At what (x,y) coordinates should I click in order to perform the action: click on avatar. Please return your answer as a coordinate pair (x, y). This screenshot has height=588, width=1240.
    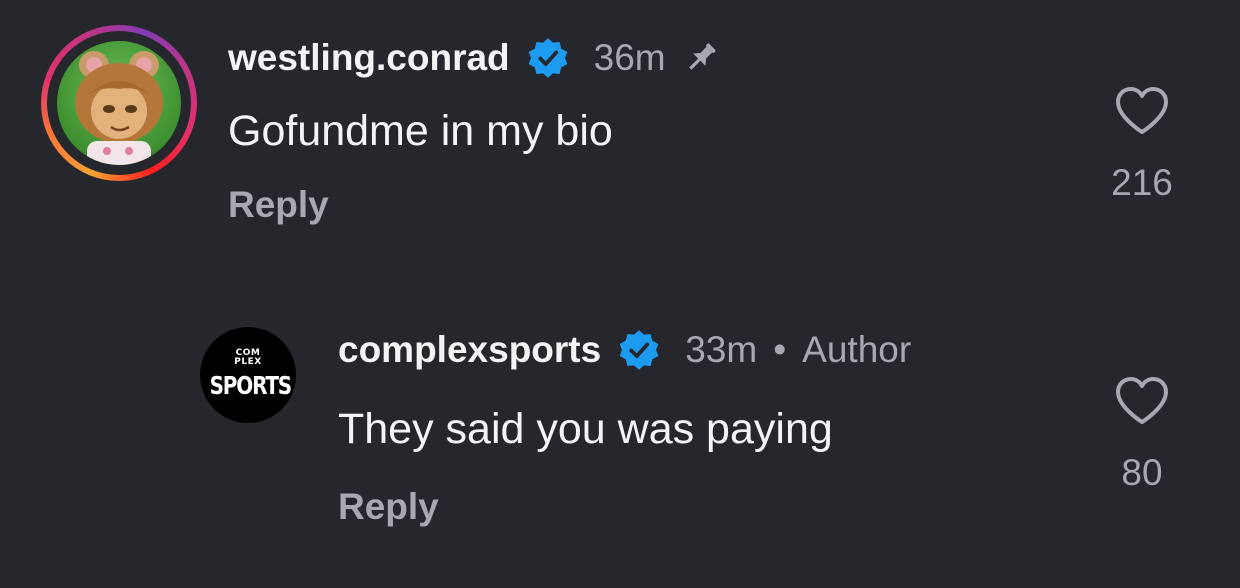
    Looking at the image, I should click on (119, 103).